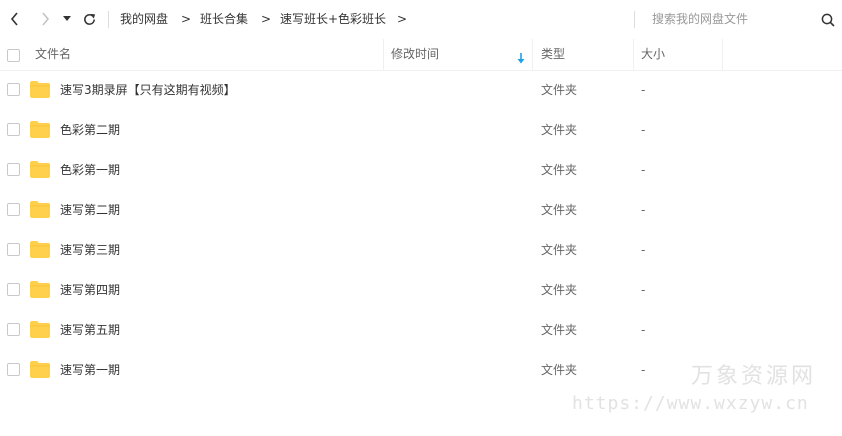 The width and height of the screenshot is (842, 436). What do you see at coordinates (421, 250) in the screenshot?
I see `file-row: 速写第三期 文件夹 -` at bounding box center [421, 250].